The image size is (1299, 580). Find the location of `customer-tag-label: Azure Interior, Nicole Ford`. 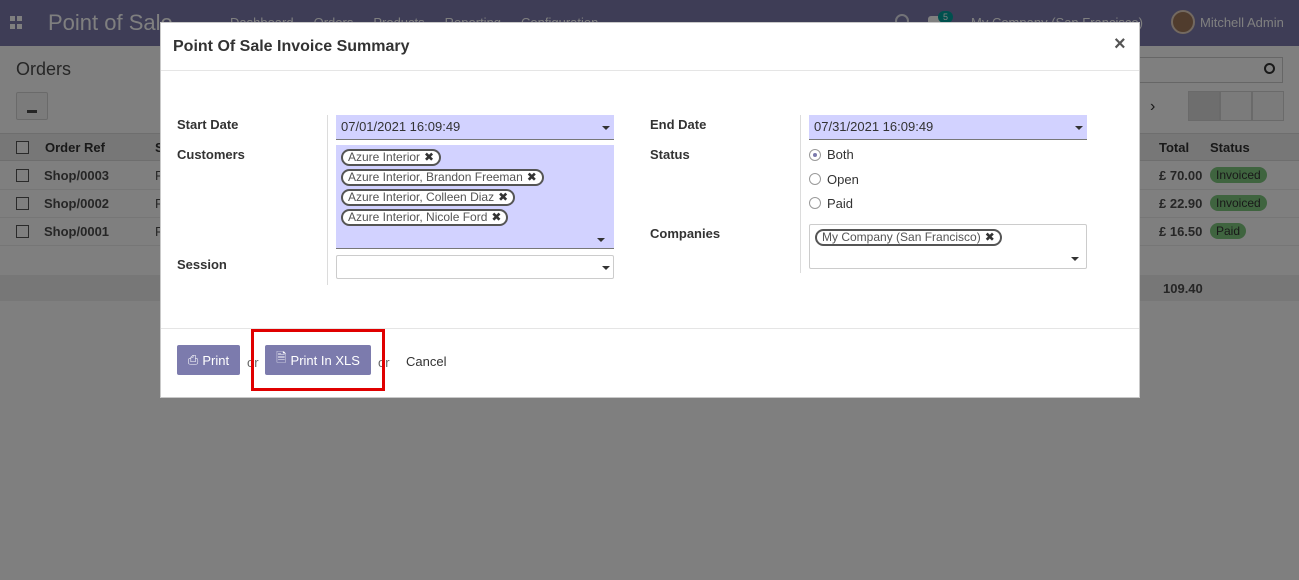

customer-tag-label: Azure Interior, Nicole Ford is located at coordinates (418, 217).